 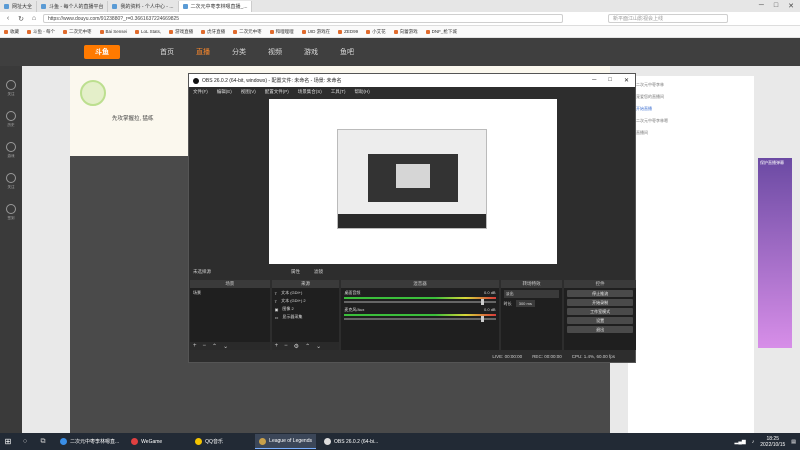 I want to click on nav-category: 分类, so click(x=239, y=52).